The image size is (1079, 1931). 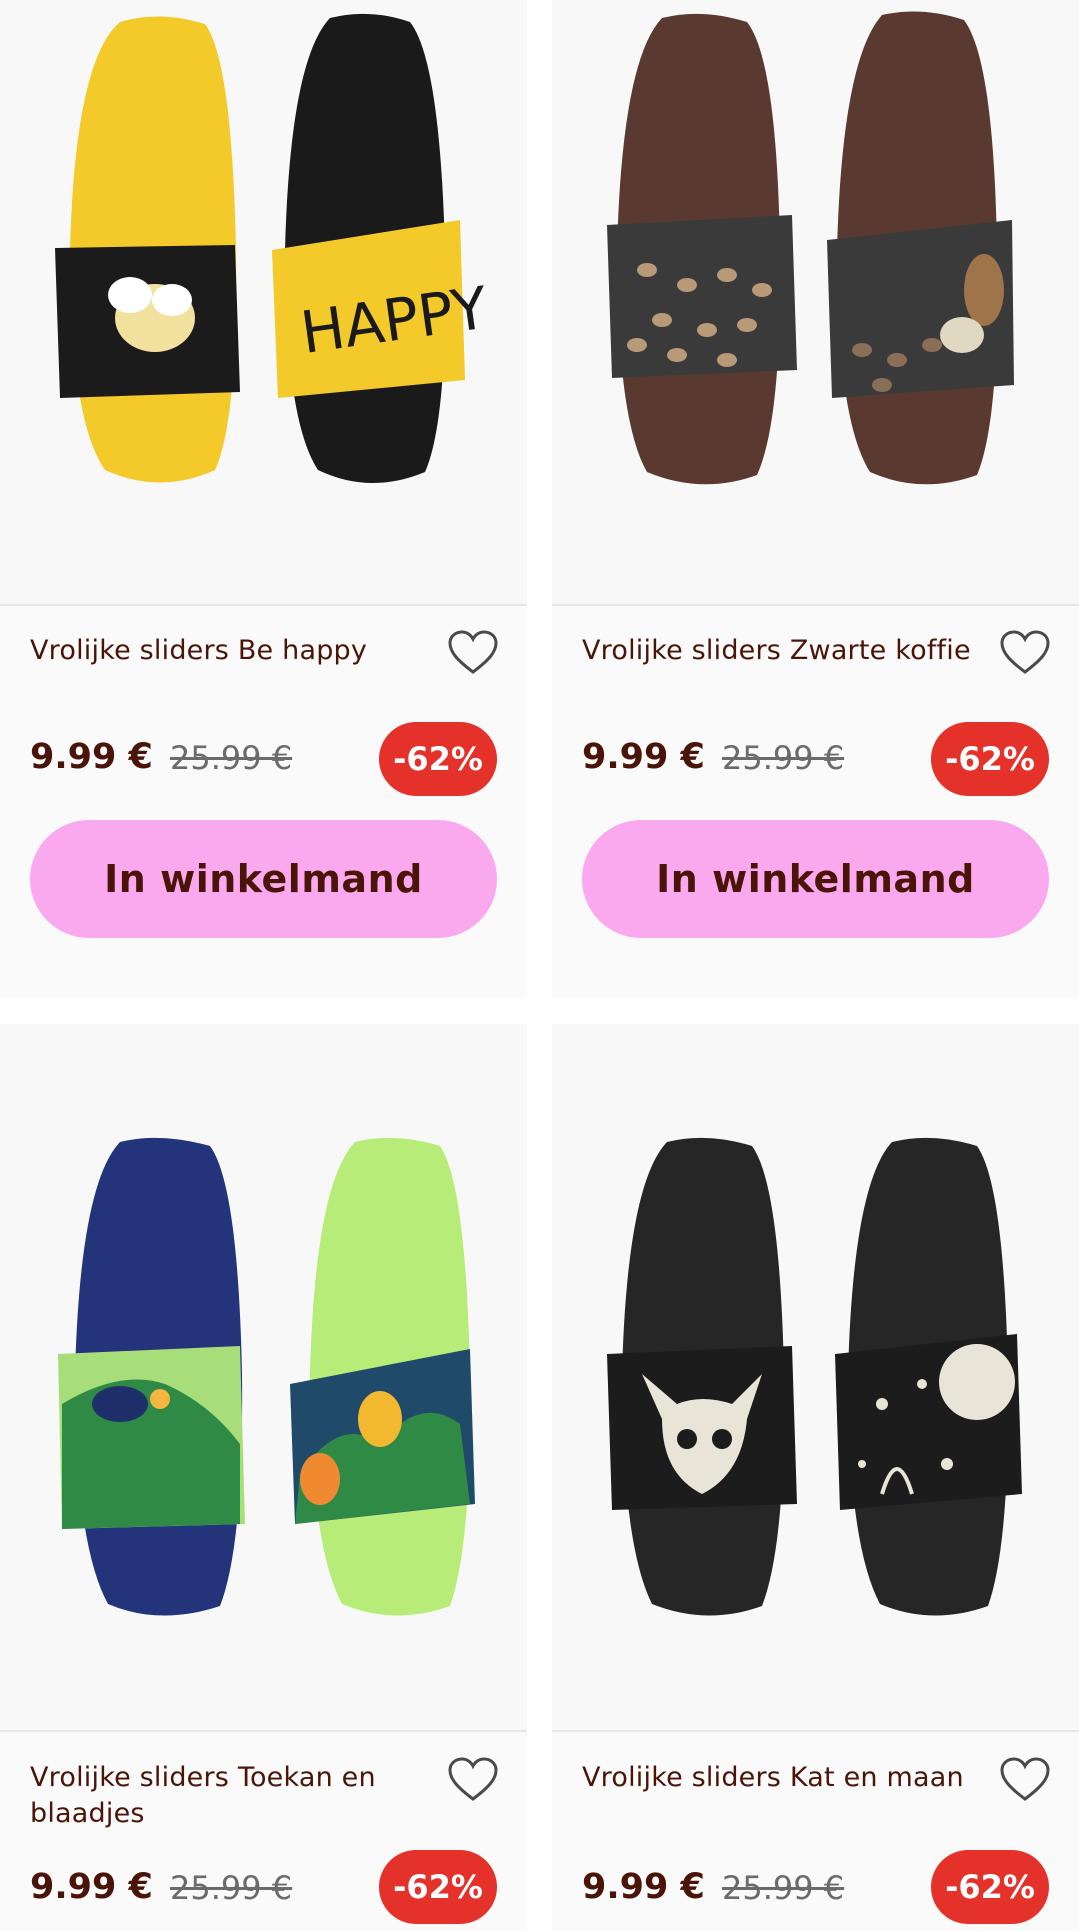 What do you see at coordinates (782, 651) in the screenshot?
I see `product-title: Vrolijke sliders Zwarte koffie` at bounding box center [782, 651].